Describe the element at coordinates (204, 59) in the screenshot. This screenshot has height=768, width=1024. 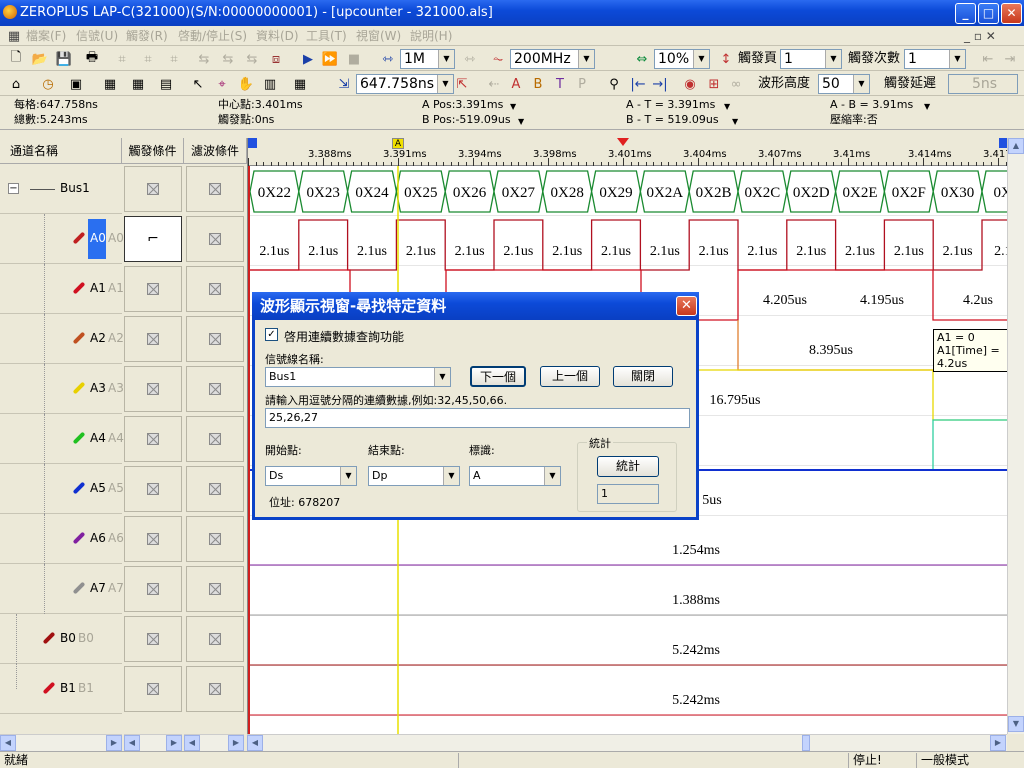
I see `channel-add-icon: ⇆` at that location.